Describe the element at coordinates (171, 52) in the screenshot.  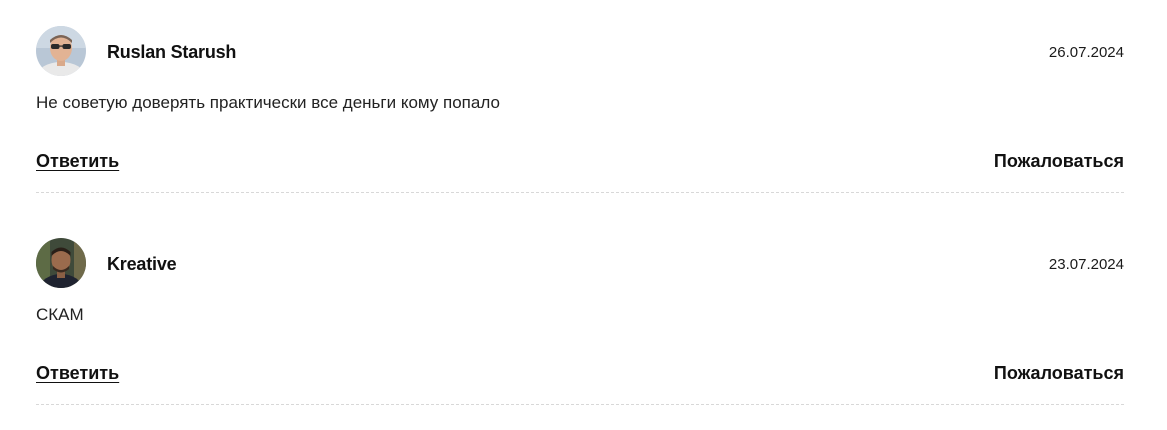
I see `comment-author: Ruslan Starush` at that location.